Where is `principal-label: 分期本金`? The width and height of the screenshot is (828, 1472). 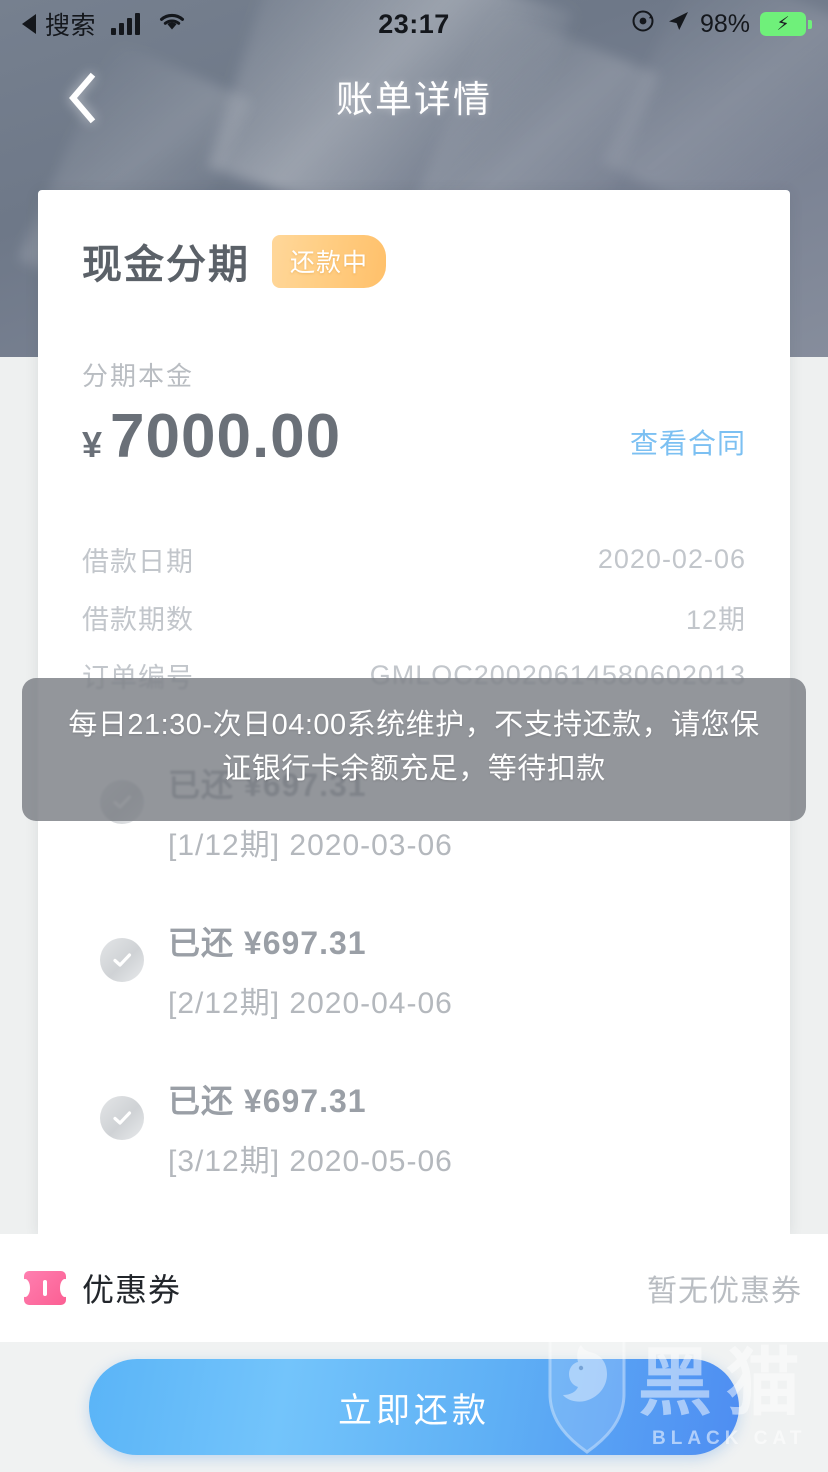
principal-label: 分期本金 is located at coordinates (138, 376).